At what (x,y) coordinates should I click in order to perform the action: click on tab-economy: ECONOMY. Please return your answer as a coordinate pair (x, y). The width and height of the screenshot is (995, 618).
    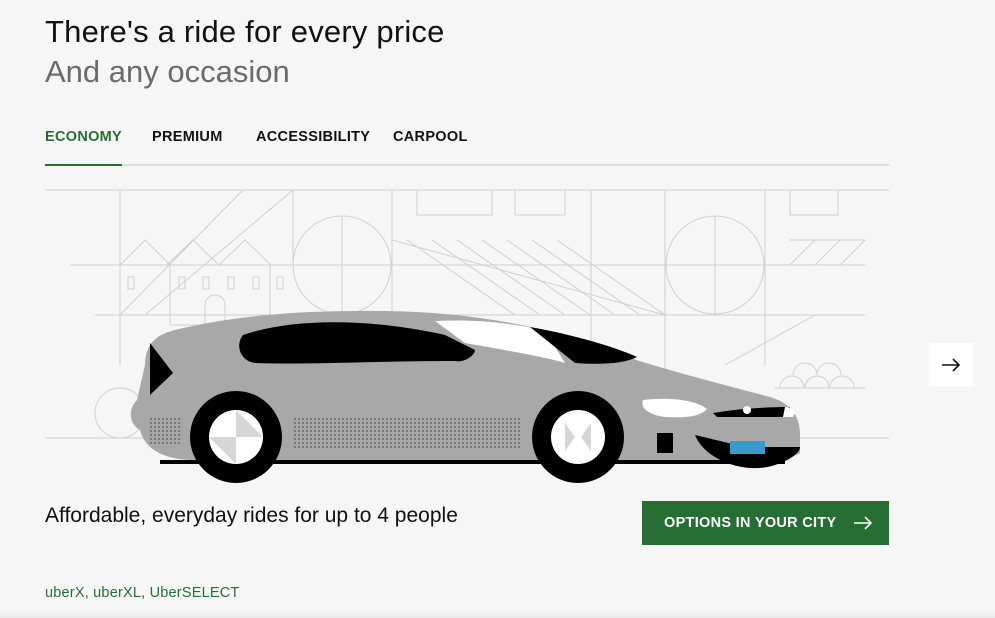
    Looking at the image, I should click on (84, 143).